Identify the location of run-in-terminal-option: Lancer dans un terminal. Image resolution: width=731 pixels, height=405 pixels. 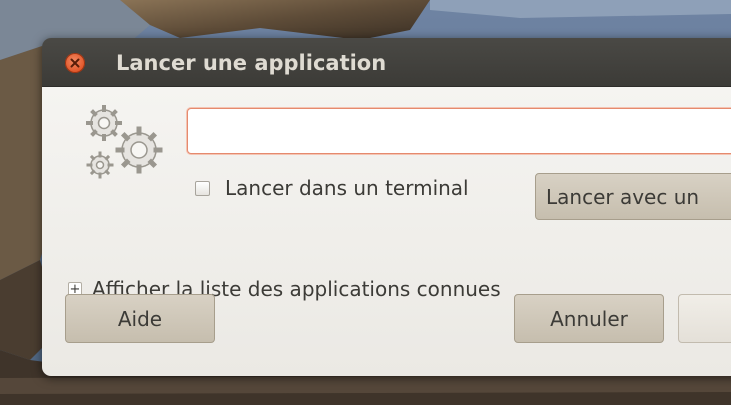
(332, 188).